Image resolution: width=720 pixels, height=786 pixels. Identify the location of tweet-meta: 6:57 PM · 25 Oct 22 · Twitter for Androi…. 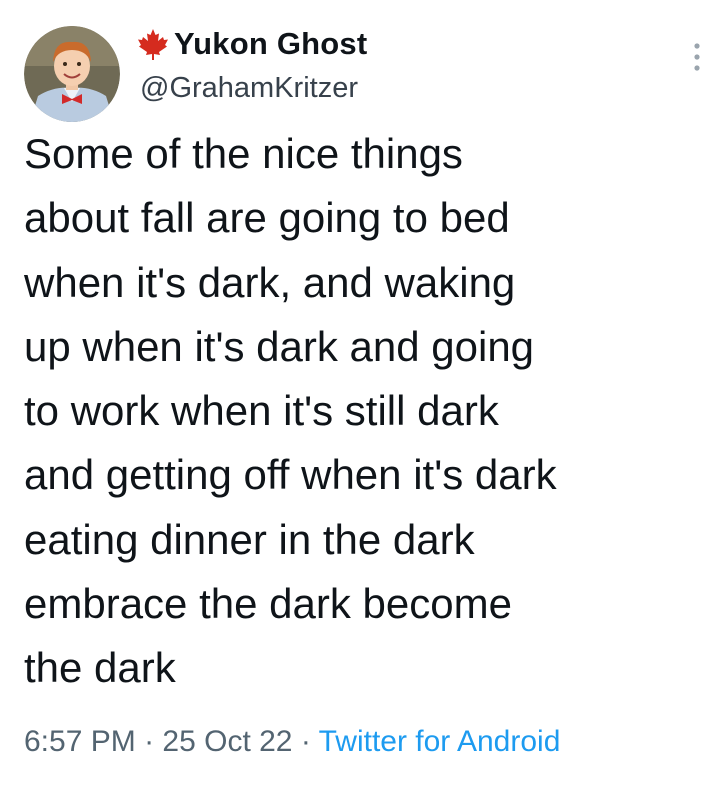
(292, 742).